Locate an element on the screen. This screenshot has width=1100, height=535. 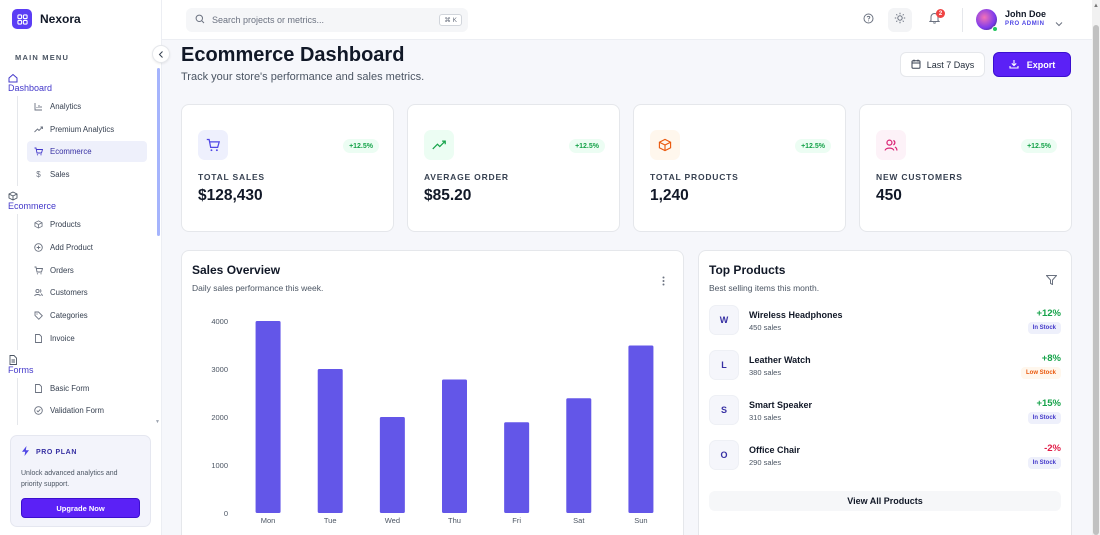
view-all-products-button: View All Products is located at coordinates (885, 501).